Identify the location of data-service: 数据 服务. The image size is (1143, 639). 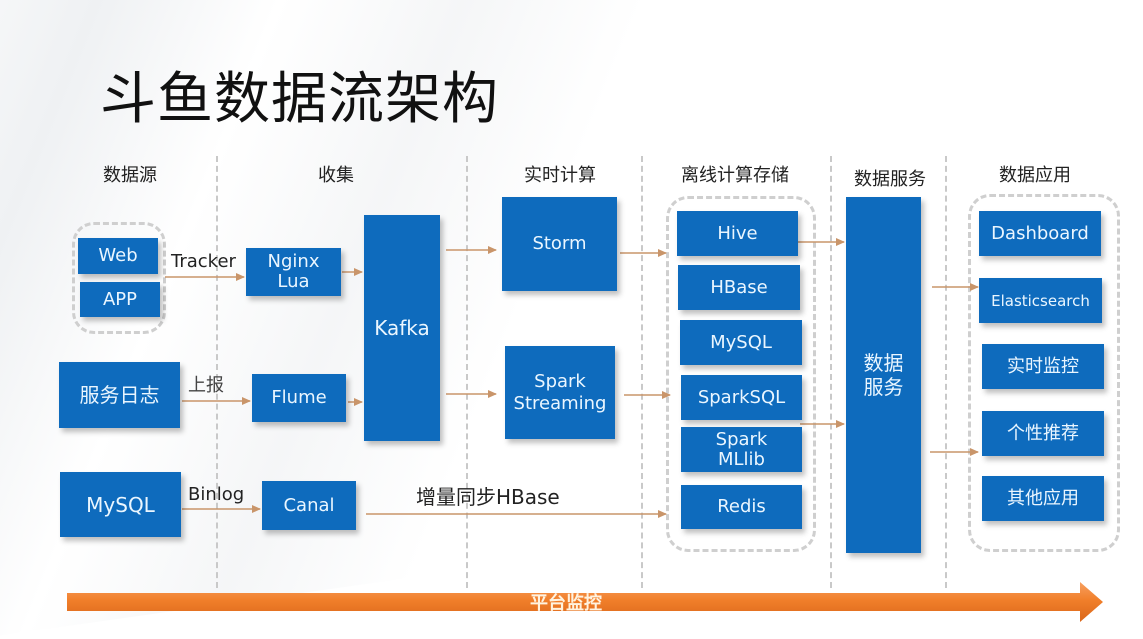
(883, 375).